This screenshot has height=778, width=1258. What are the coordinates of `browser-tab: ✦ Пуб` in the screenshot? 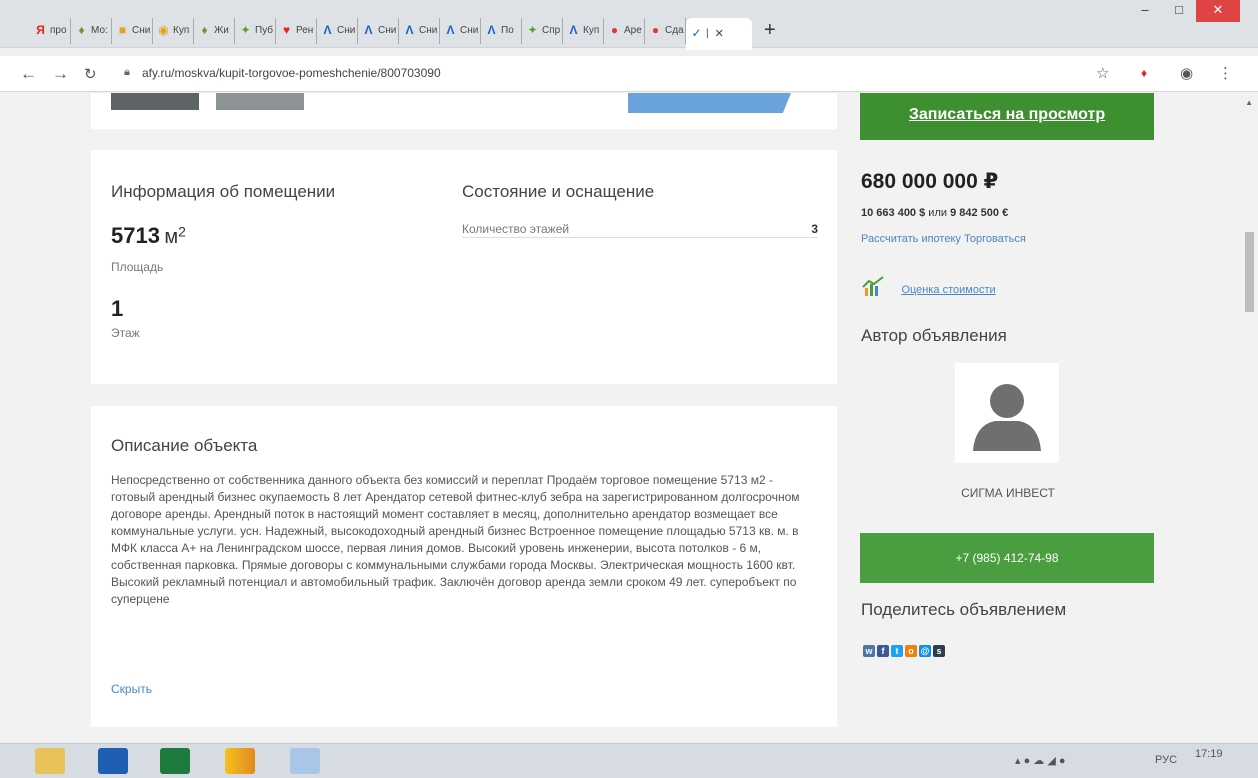 It's located at (255, 30).